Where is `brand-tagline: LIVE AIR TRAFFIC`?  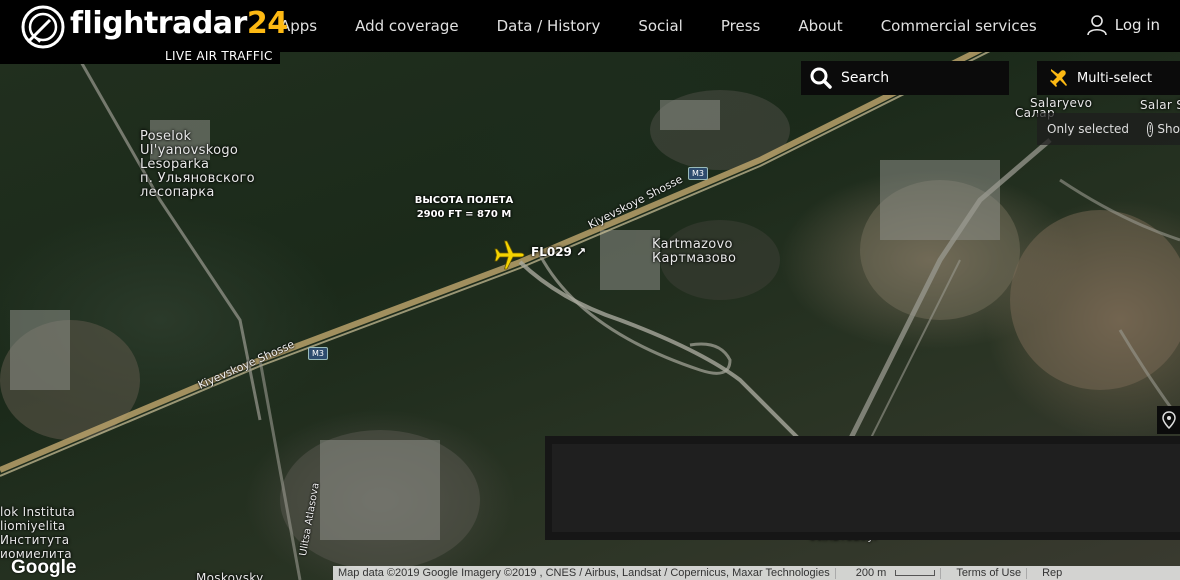 brand-tagline: LIVE AIR TRAFFIC is located at coordinates (219, 56).